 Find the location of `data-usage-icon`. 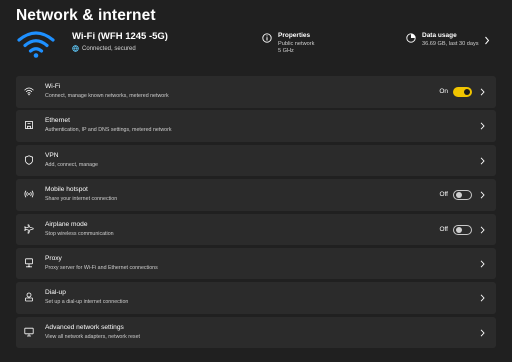

data-usage-icon is located at coordinates (411, 38).